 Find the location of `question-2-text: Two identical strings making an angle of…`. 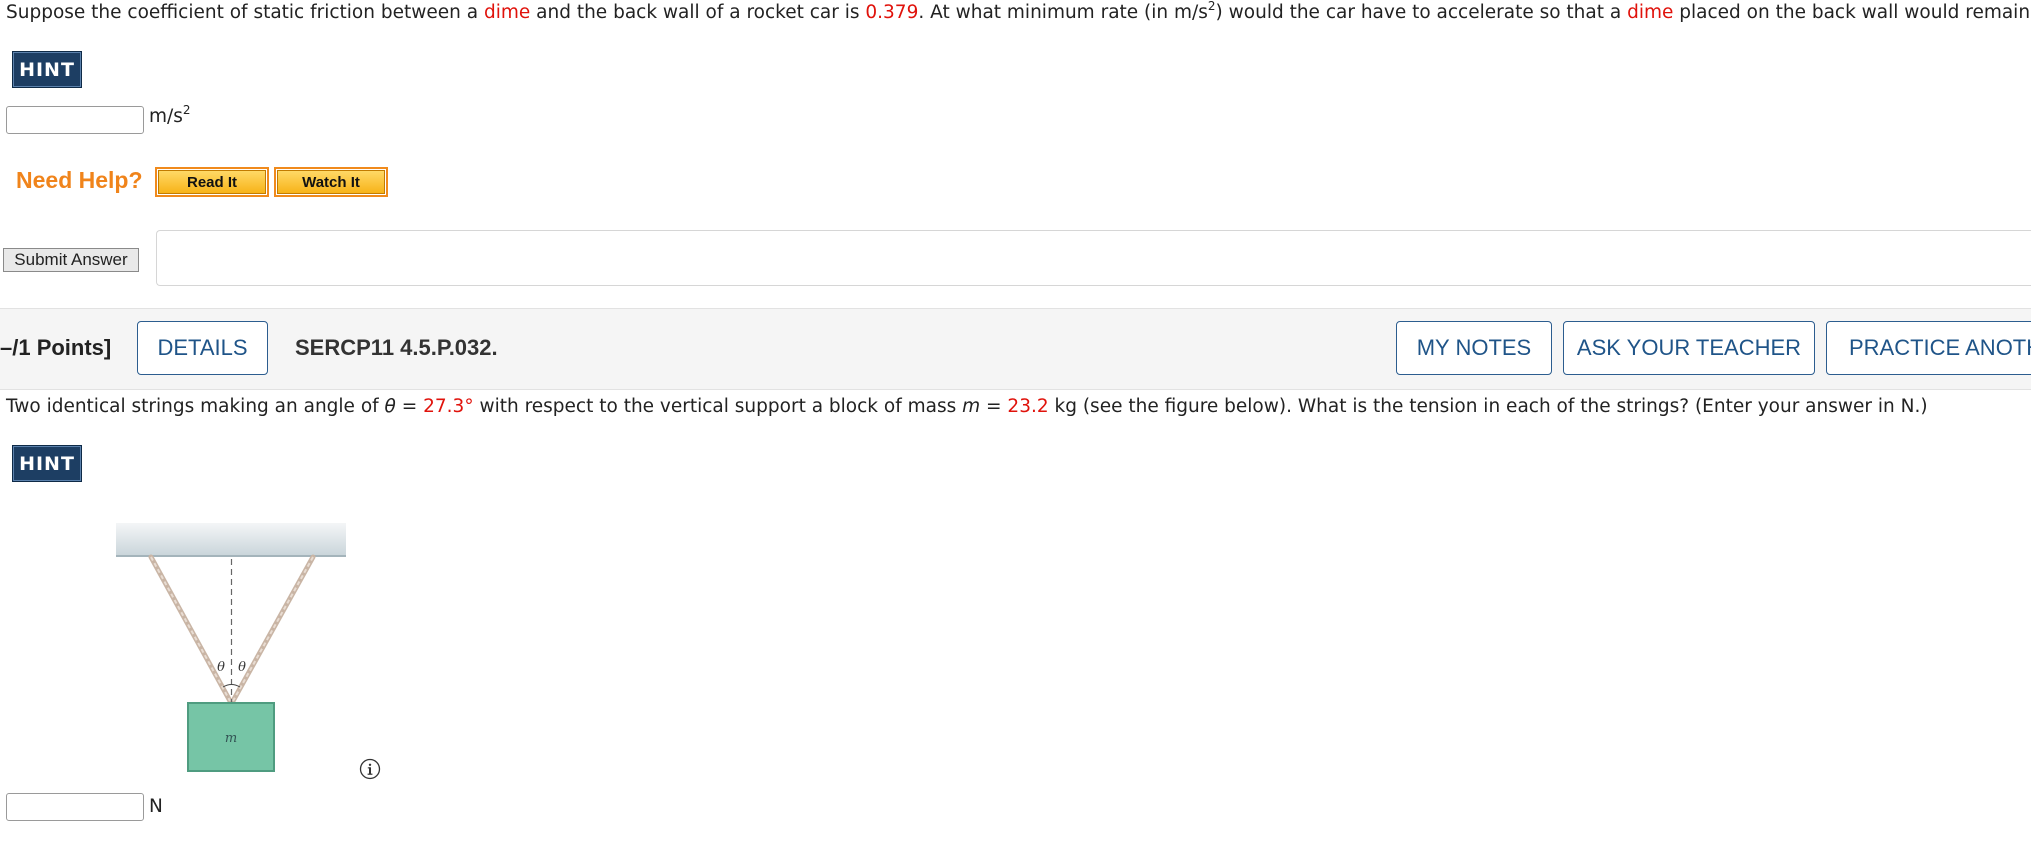

question-2-text: Two identical strings making an angle of… is located at coordinates (967, 406).